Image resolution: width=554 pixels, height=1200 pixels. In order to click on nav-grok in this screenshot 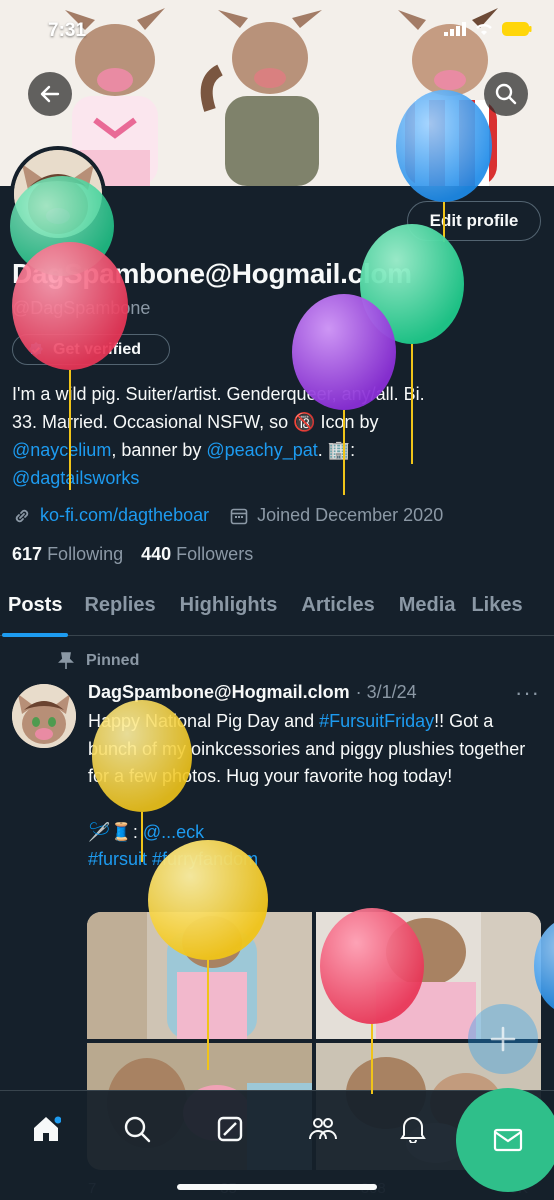, I will do `click(230, 1129)`.